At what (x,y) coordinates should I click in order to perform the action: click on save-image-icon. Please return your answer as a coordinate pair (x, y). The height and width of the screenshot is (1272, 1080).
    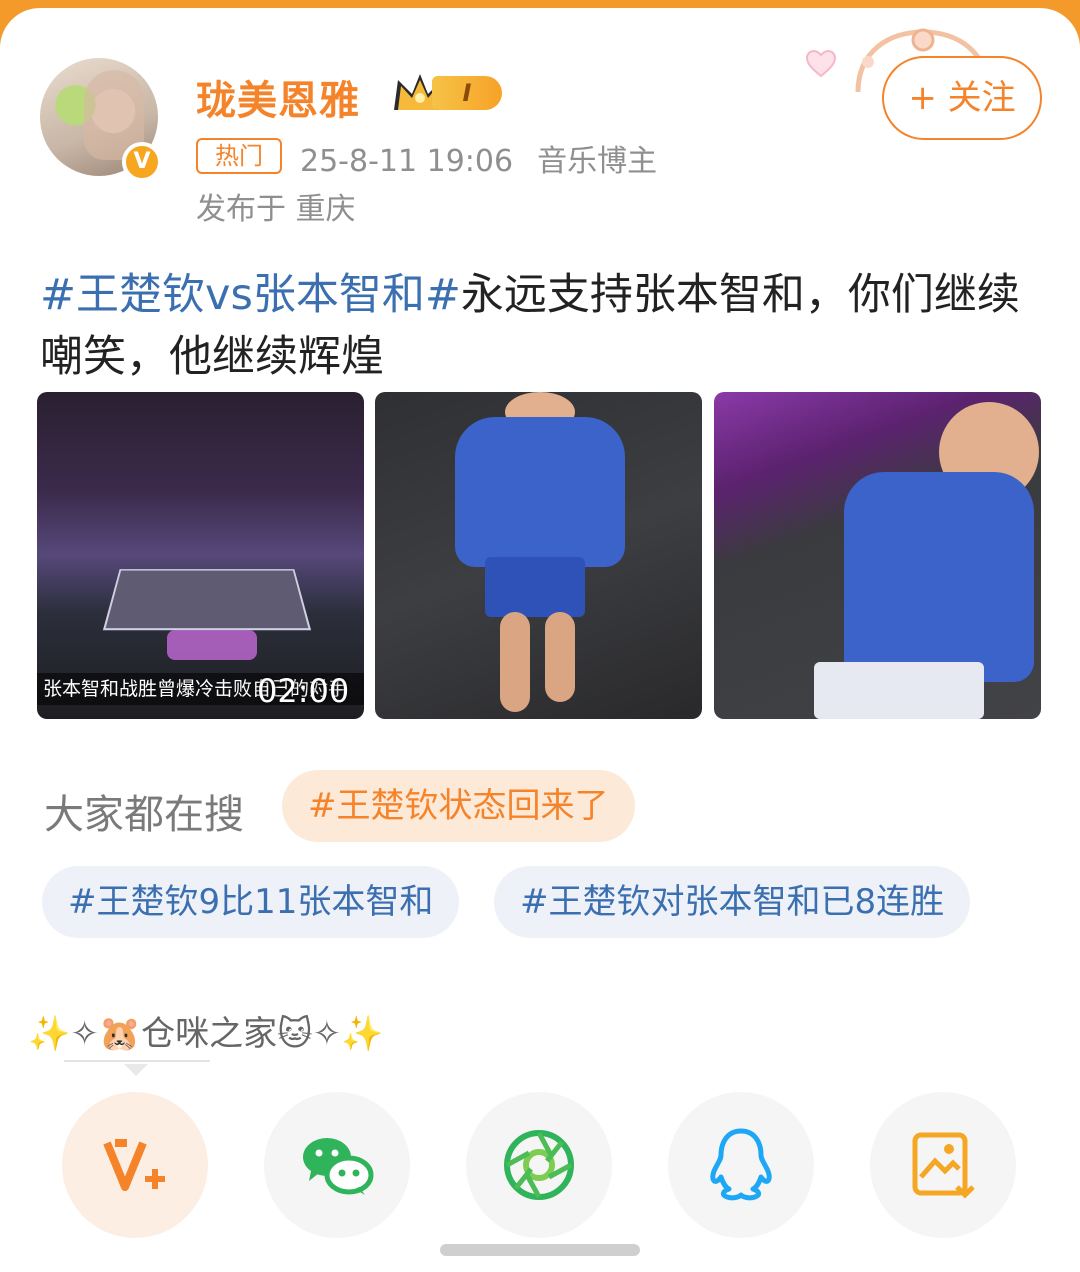
    Looking at the image, I should click on (943, 1165).